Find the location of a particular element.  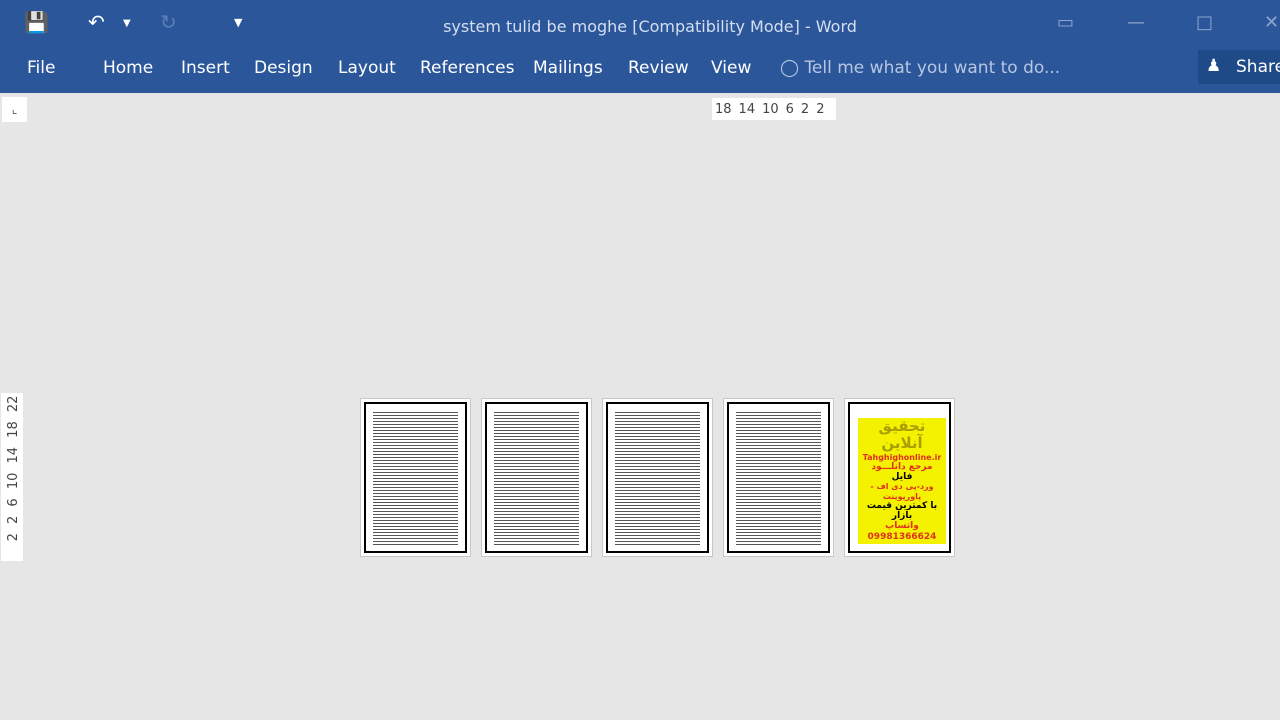

ruler-tick: 14 is located at coordinates (747, 109).